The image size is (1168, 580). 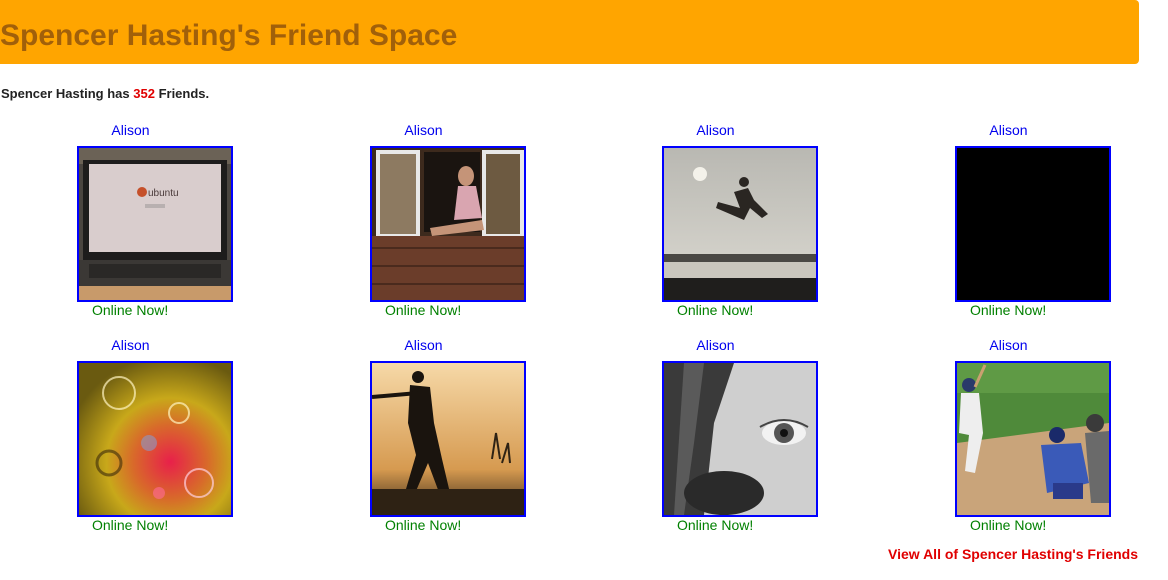 I want to click on black-image, so click(x=1033, y=224).